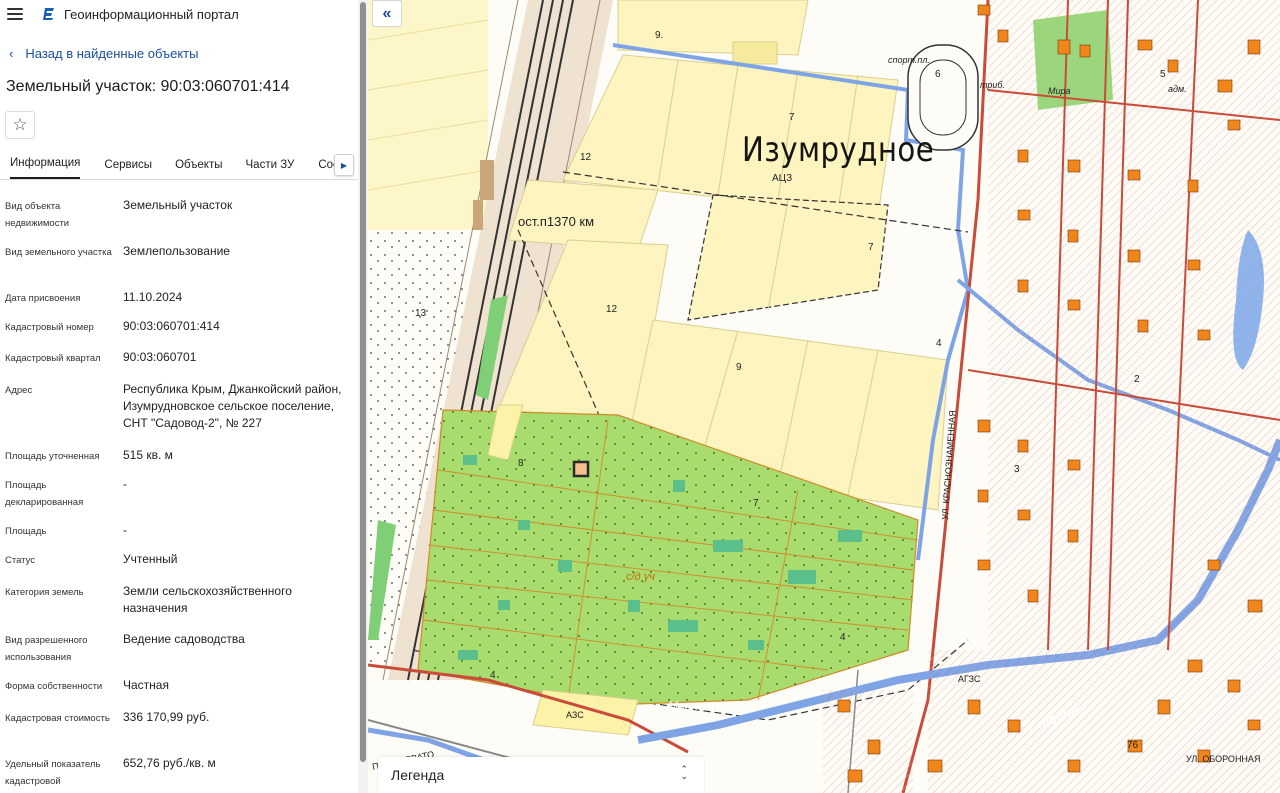 This screenshot has width=1280, height=793. I want to click on attr-value: 336 170,99 руб., so click(166, 717).